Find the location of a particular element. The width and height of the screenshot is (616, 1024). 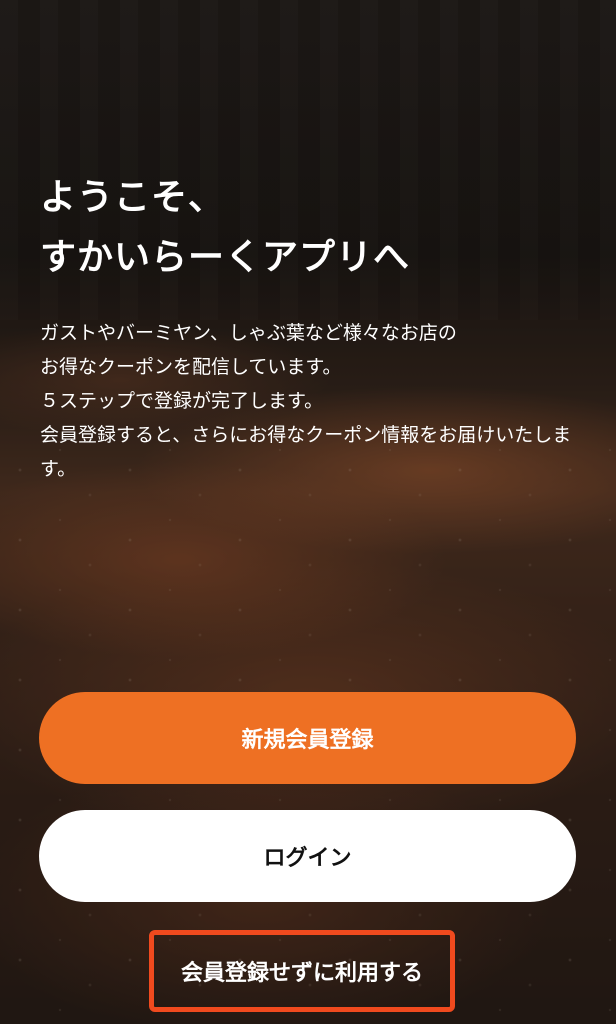

guest-link-highlight: 会員登録せずに利用する is located at coordinates (302, 971).